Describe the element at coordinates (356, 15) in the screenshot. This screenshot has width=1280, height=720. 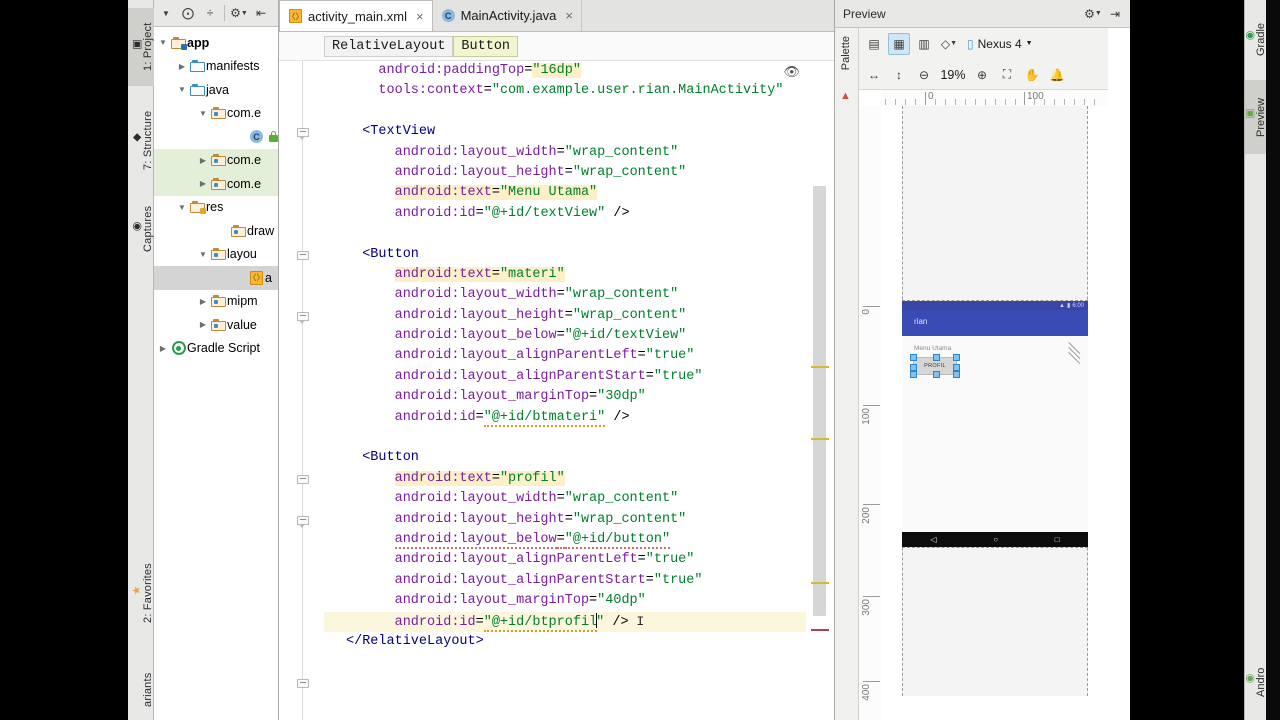
I see `editor-tab-activity-main-xml: 〈〉 activity_main.xml ×` at that location.